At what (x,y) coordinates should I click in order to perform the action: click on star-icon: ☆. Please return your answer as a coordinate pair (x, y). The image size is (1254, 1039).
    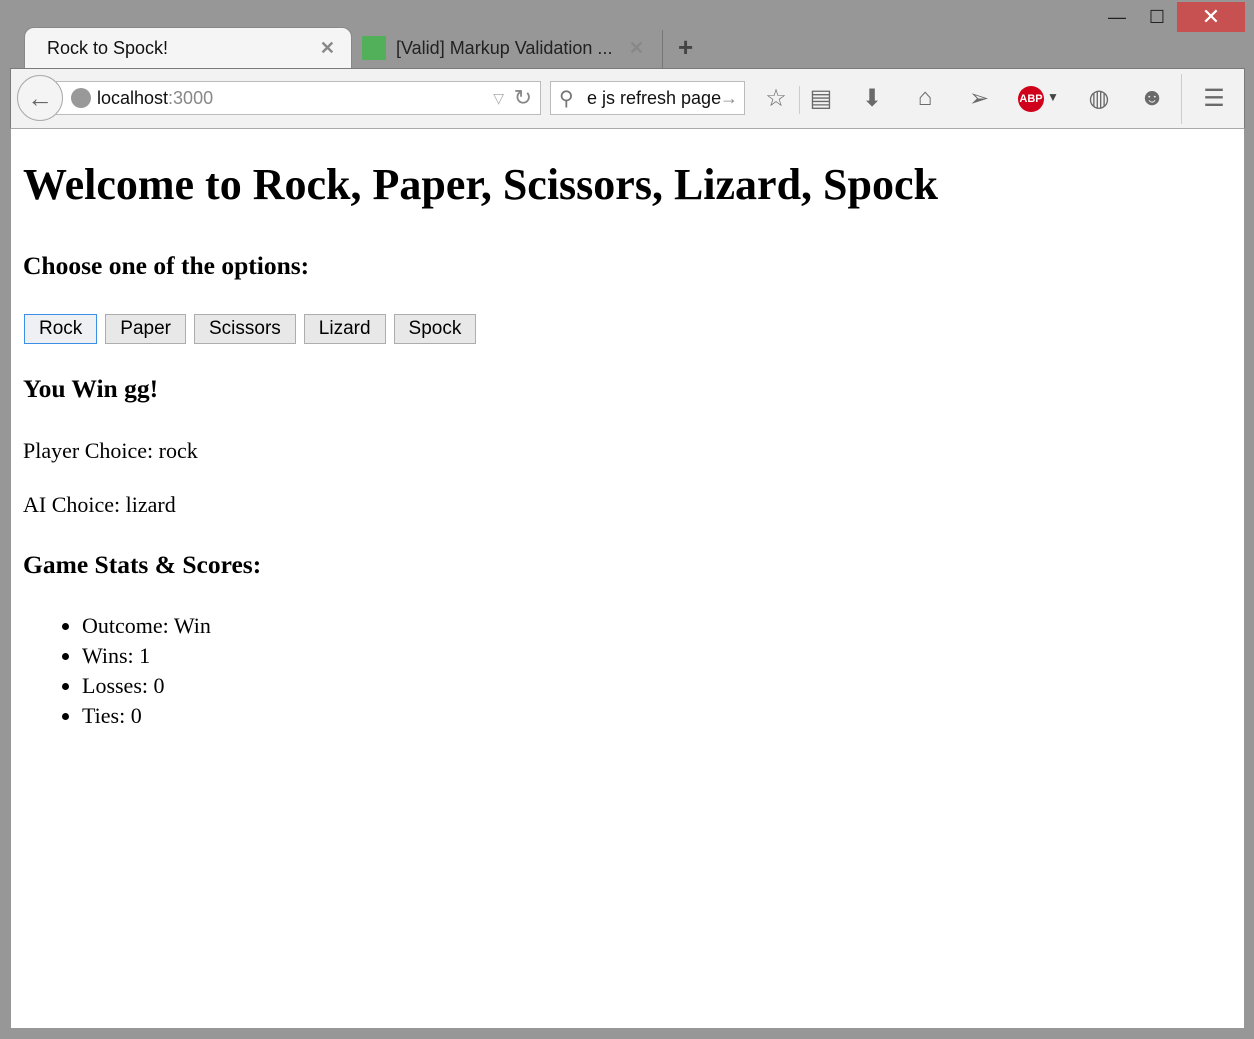
    Looking at the image, I should click on (776, 98).